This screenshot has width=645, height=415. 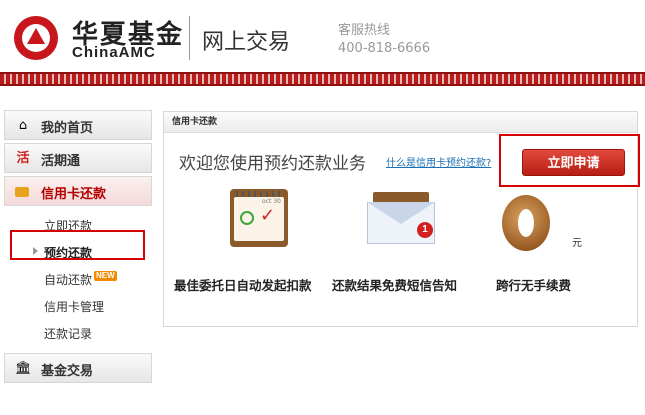 What do you see at coordinates (114, 52) in the screenshot?
I see `brand-name-en: ChinaAMC` at bounding box center [114, 52].